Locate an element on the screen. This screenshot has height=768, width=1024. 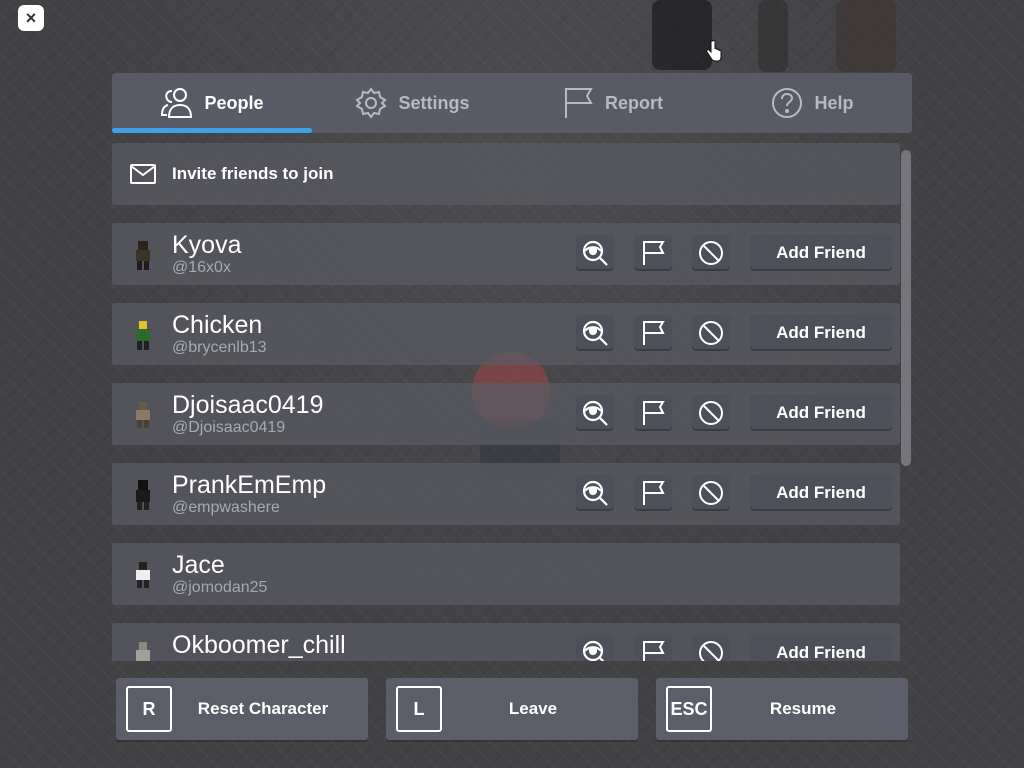
player-row: Kyova @16x0x Add Friend is located at coordinates (506, 254).